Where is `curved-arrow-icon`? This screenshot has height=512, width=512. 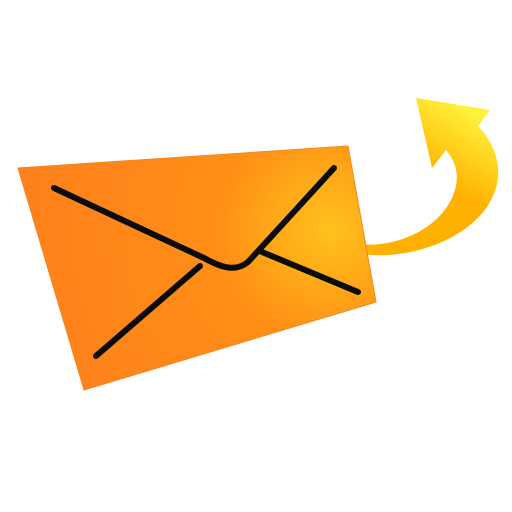 curved-arrow-icon is located at coordinates (429, 177).